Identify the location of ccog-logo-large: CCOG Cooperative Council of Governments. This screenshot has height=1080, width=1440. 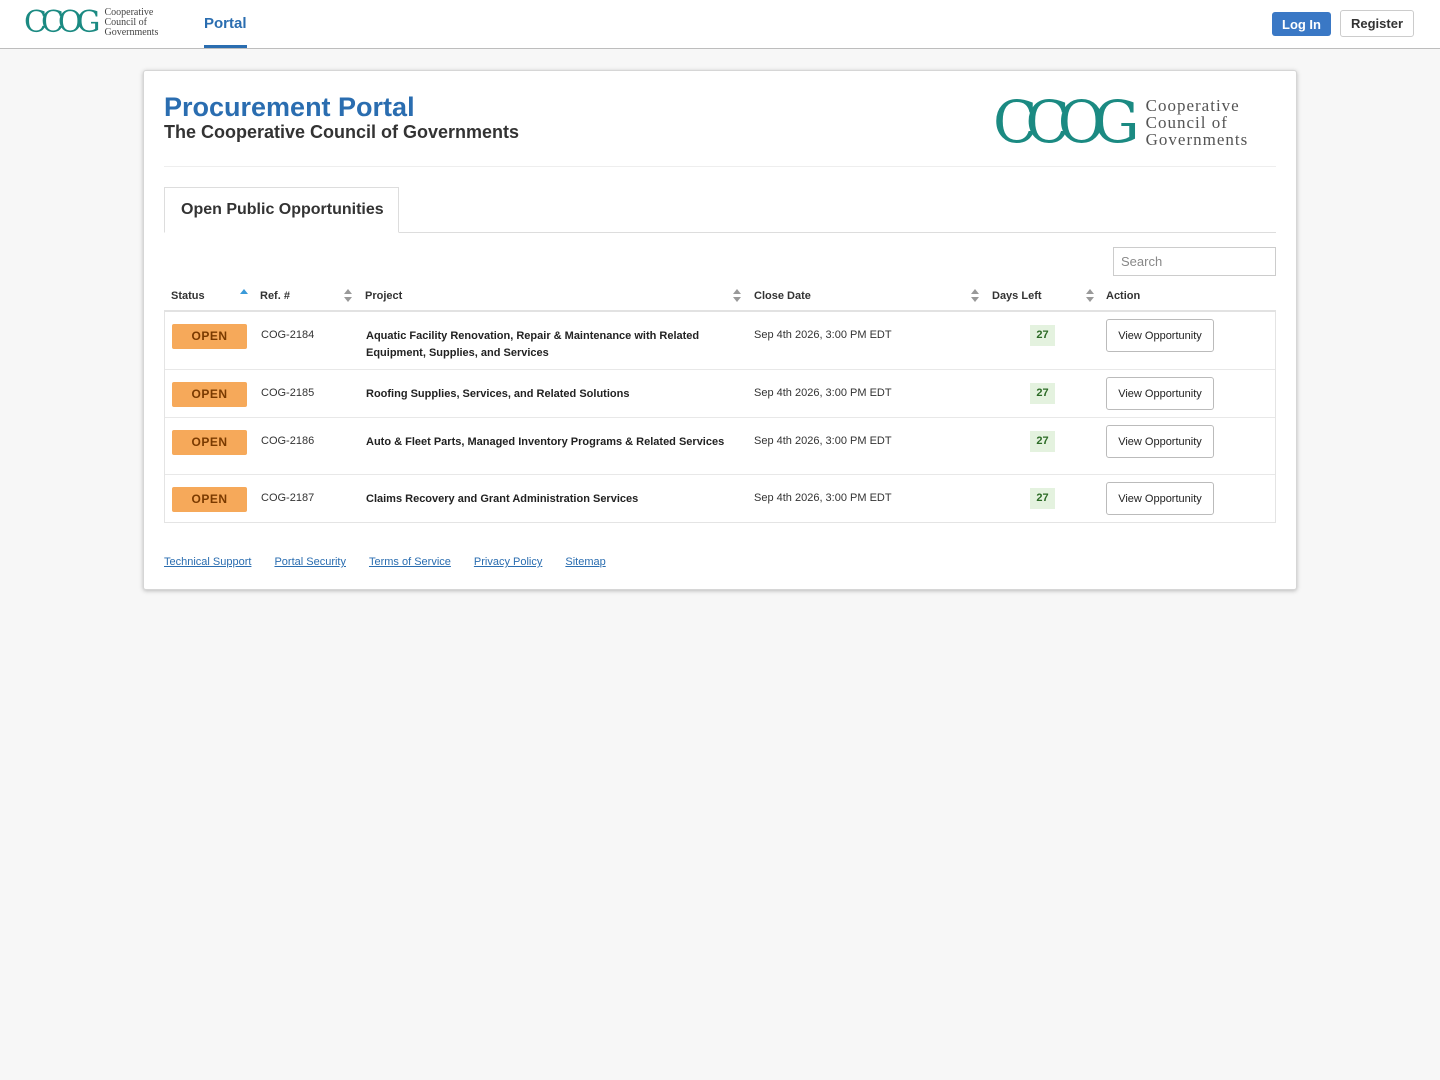
(1120, 122).